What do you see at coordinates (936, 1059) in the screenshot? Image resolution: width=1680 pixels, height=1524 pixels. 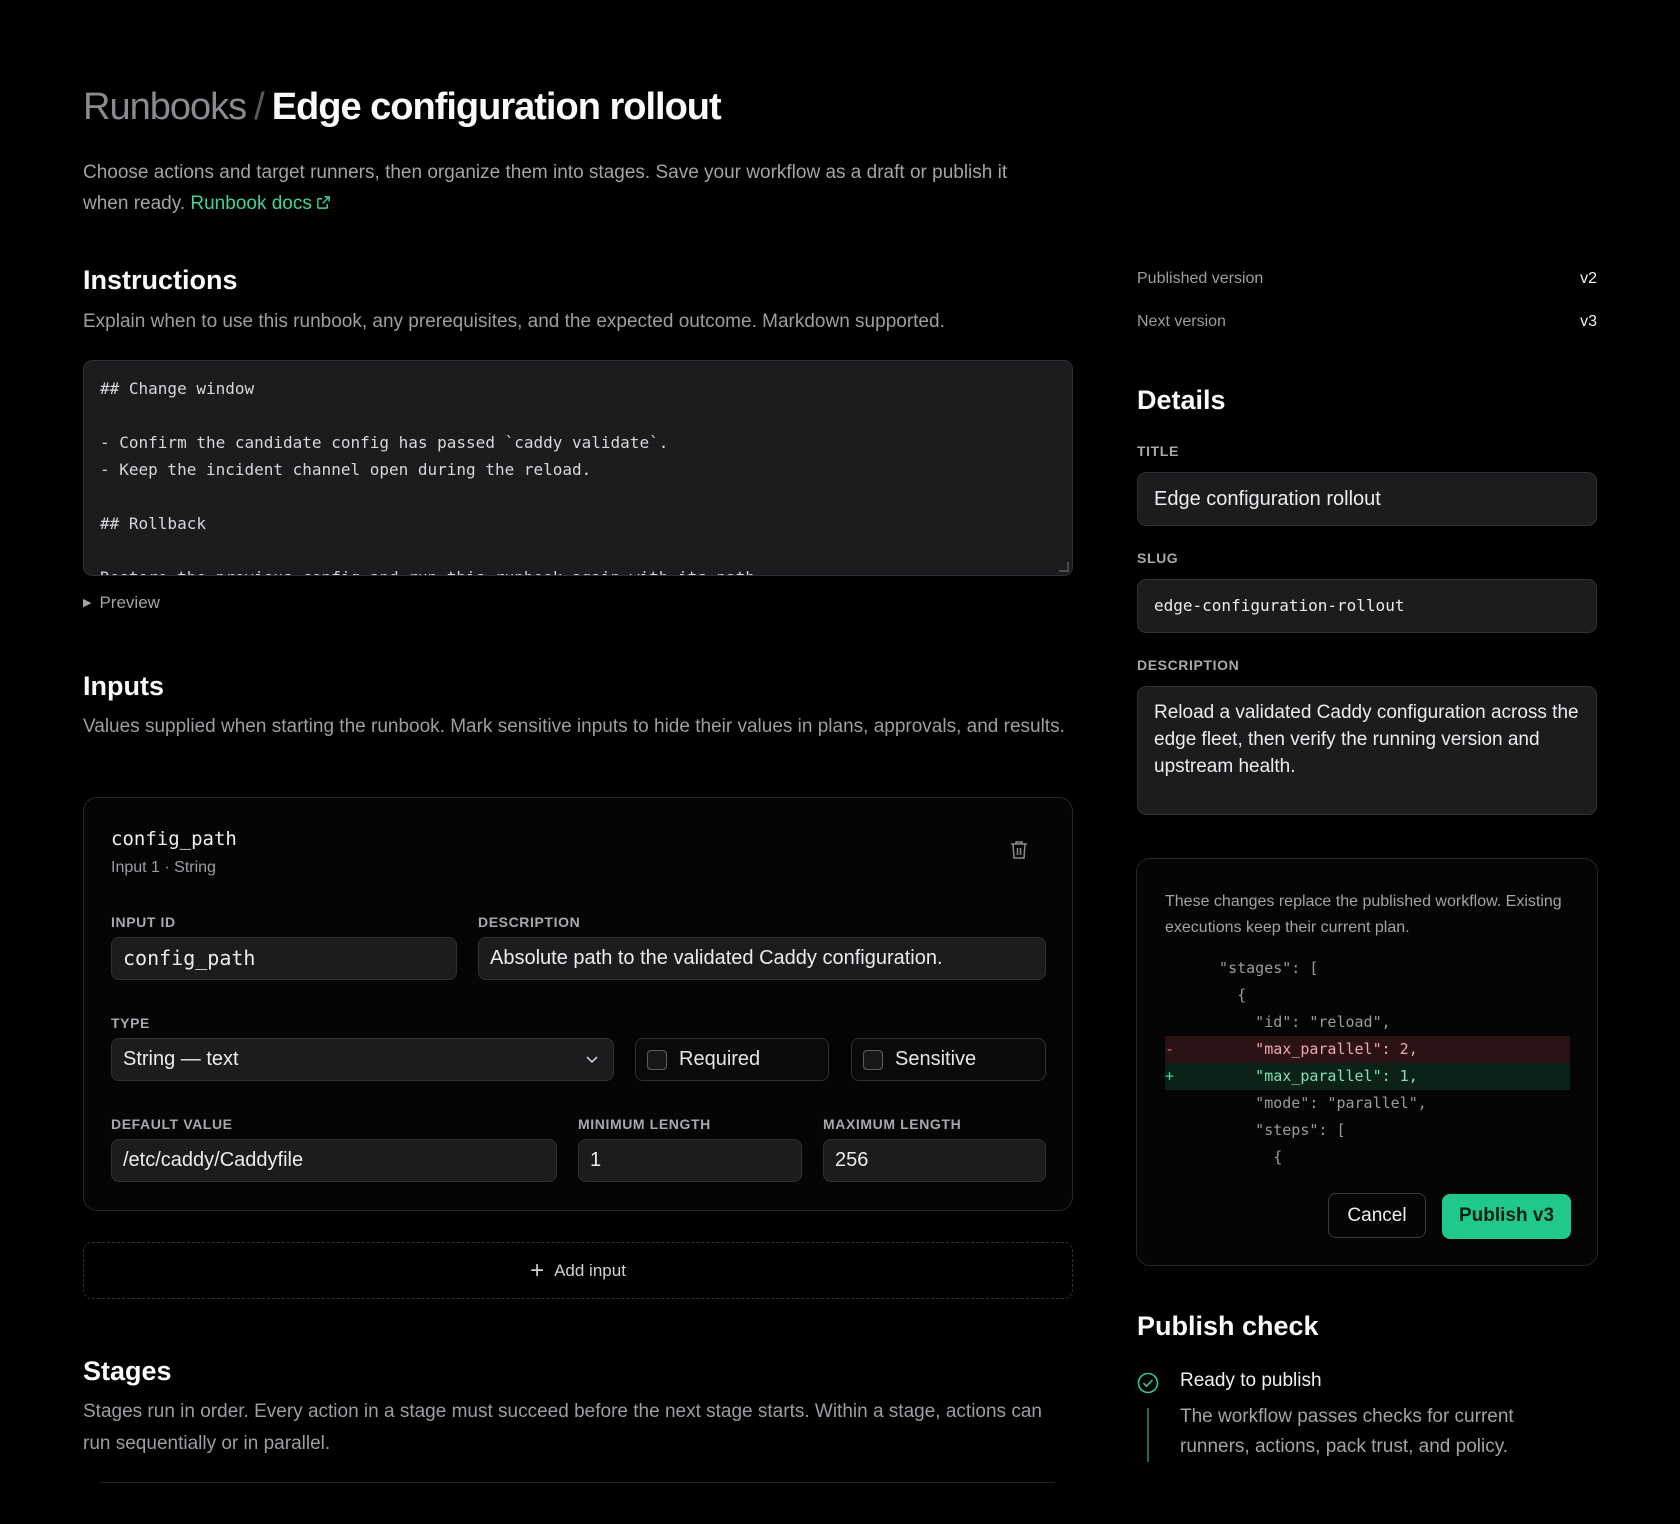 I see `sensitive-label: Sensitive` at bounding box center [936, 1059].